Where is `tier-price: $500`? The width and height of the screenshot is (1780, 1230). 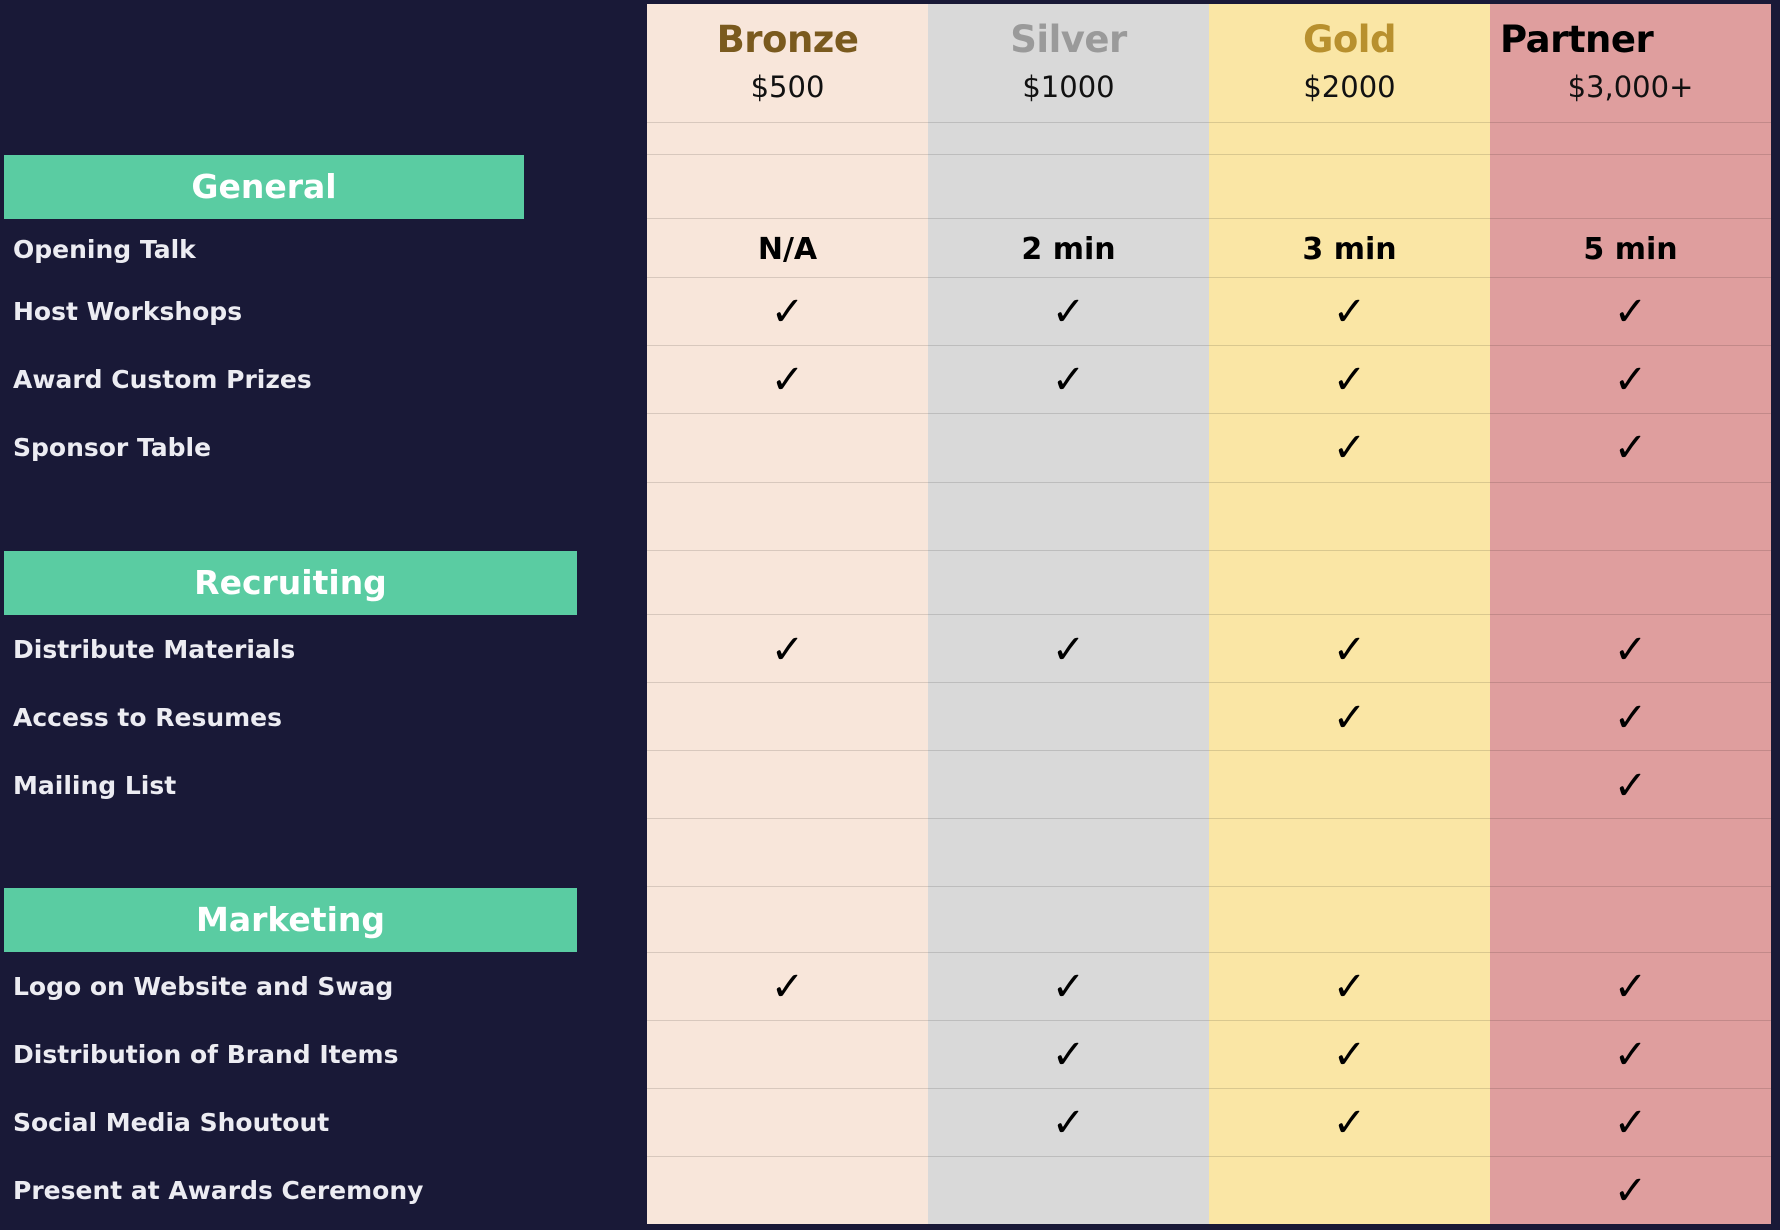 tier-price: $500 is located at coordinates (787, 87).